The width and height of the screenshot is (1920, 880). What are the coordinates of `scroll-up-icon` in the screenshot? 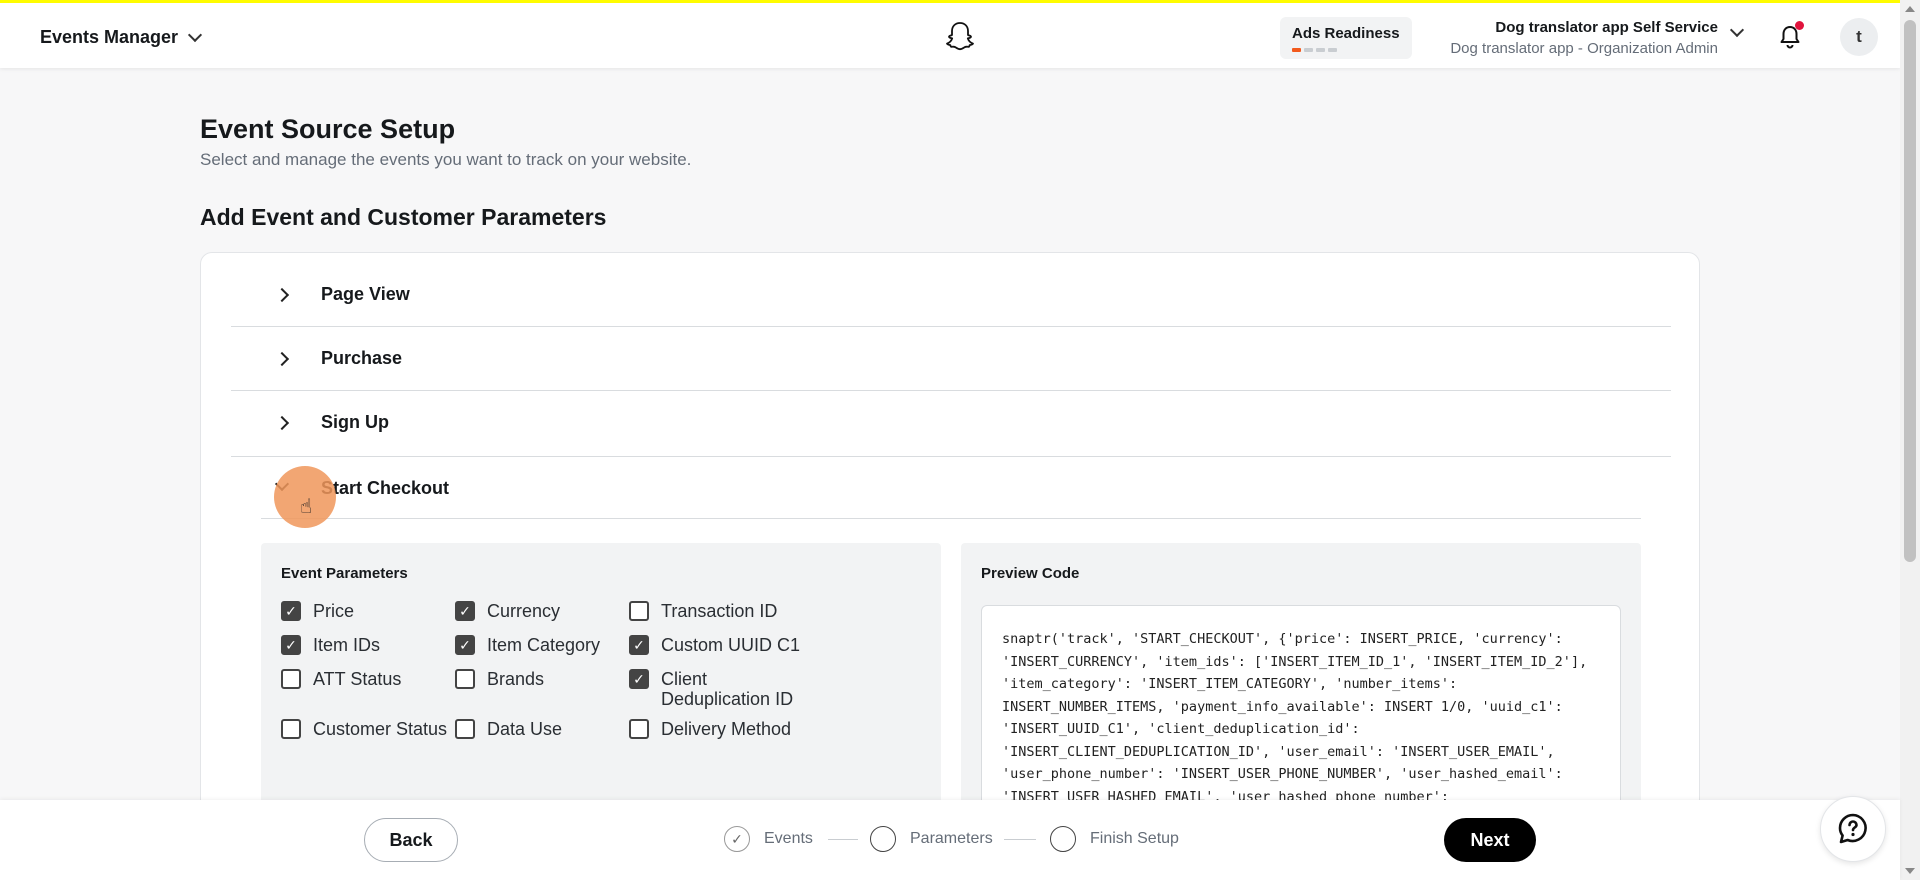 It's located at (1910, 9).